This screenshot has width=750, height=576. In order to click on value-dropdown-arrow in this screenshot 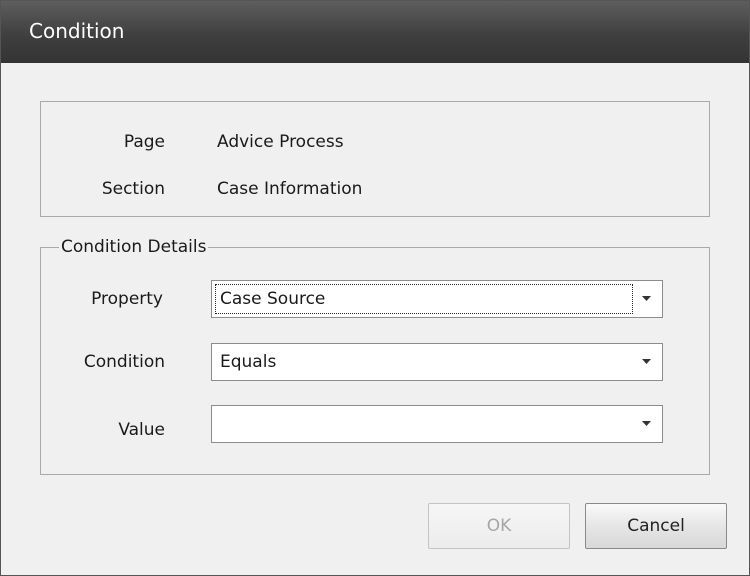, I will do `click(647, 424)`.